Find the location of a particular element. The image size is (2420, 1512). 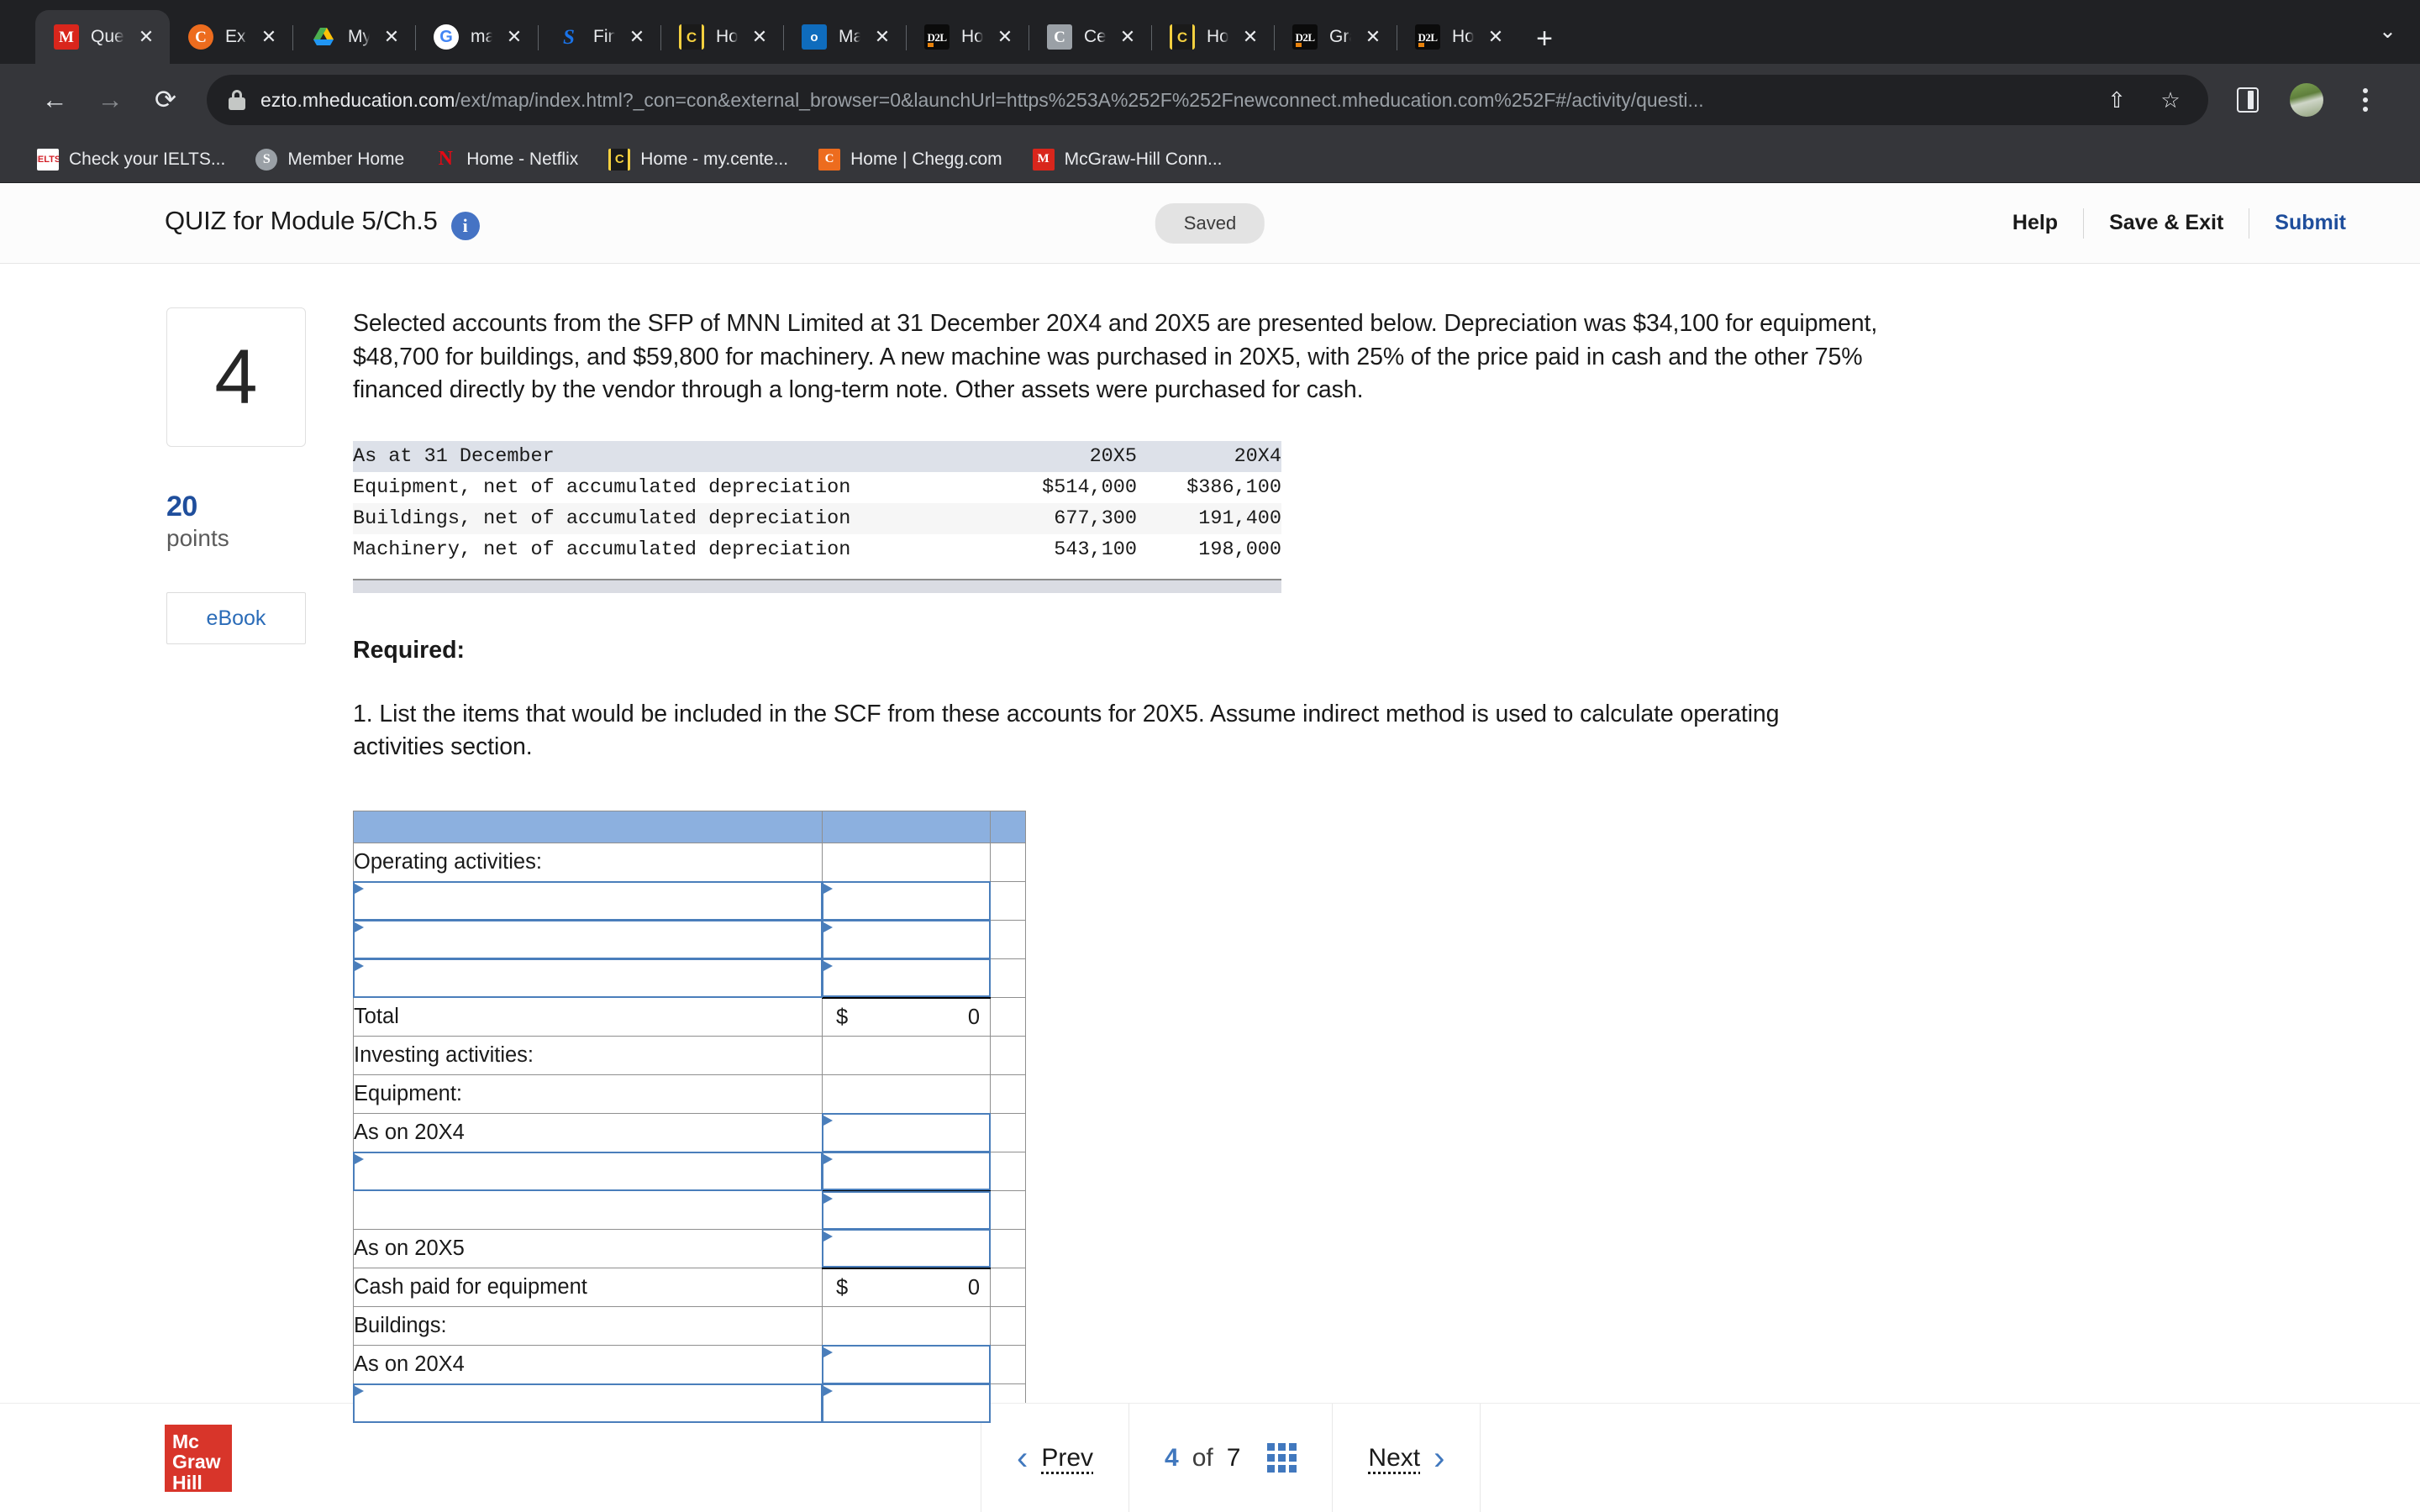

google-icon: G is located at coordinates (447, 37).